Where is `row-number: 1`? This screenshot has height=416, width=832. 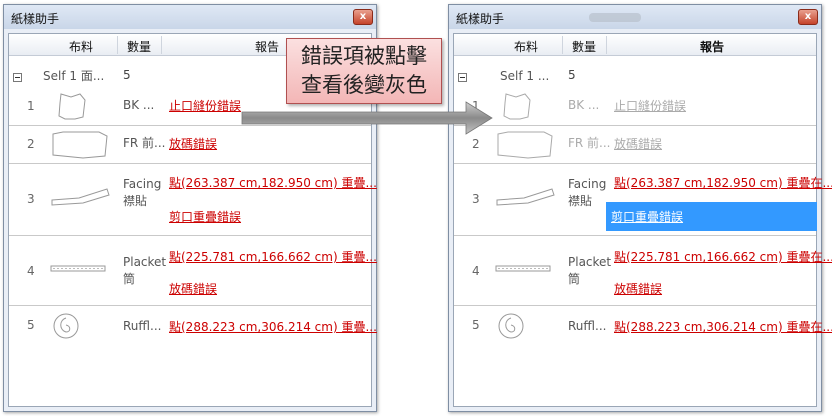
row-number: 1 is located at coordinates (31, 106).